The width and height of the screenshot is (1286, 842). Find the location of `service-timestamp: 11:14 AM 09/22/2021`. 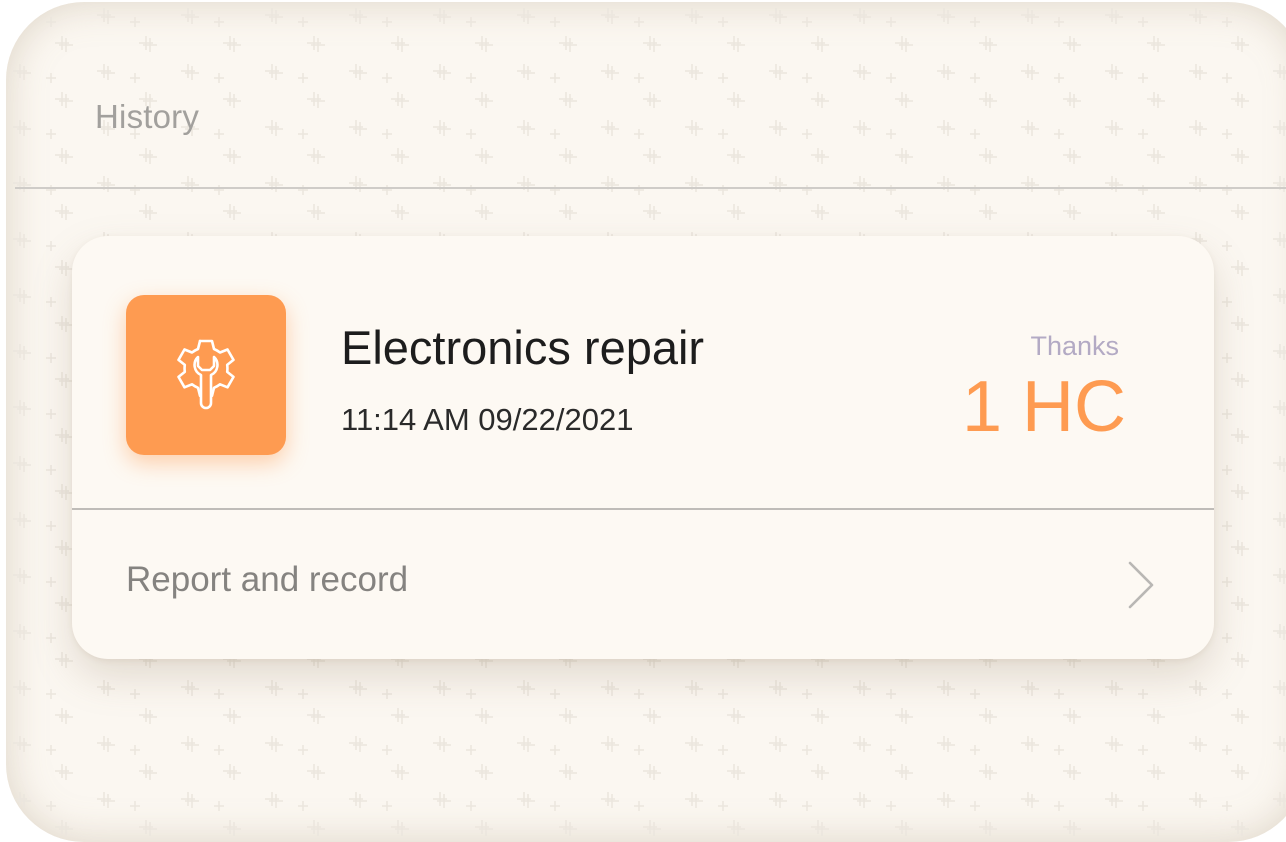

service-timestamp: 11:14 AM 09/22/2021 is located at coordinates (487, 419).